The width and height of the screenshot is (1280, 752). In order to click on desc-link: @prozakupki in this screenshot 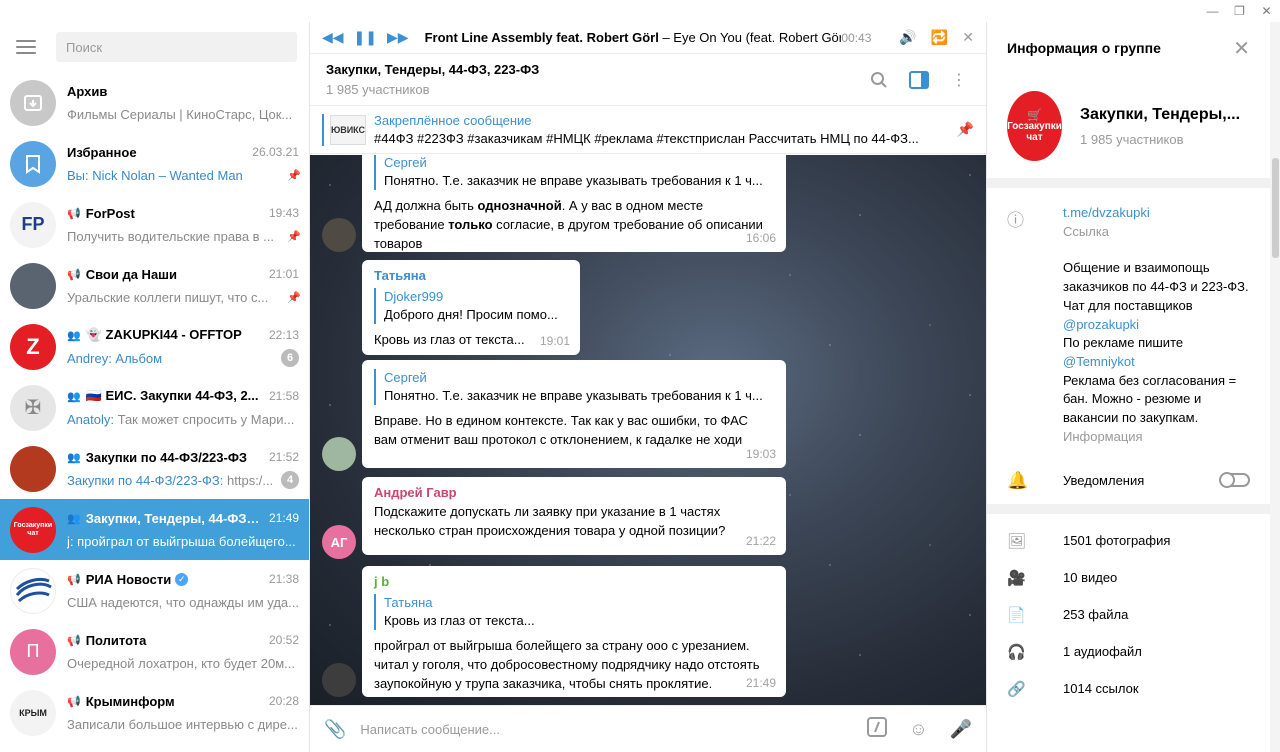, I will do `click(1101, 324)`.